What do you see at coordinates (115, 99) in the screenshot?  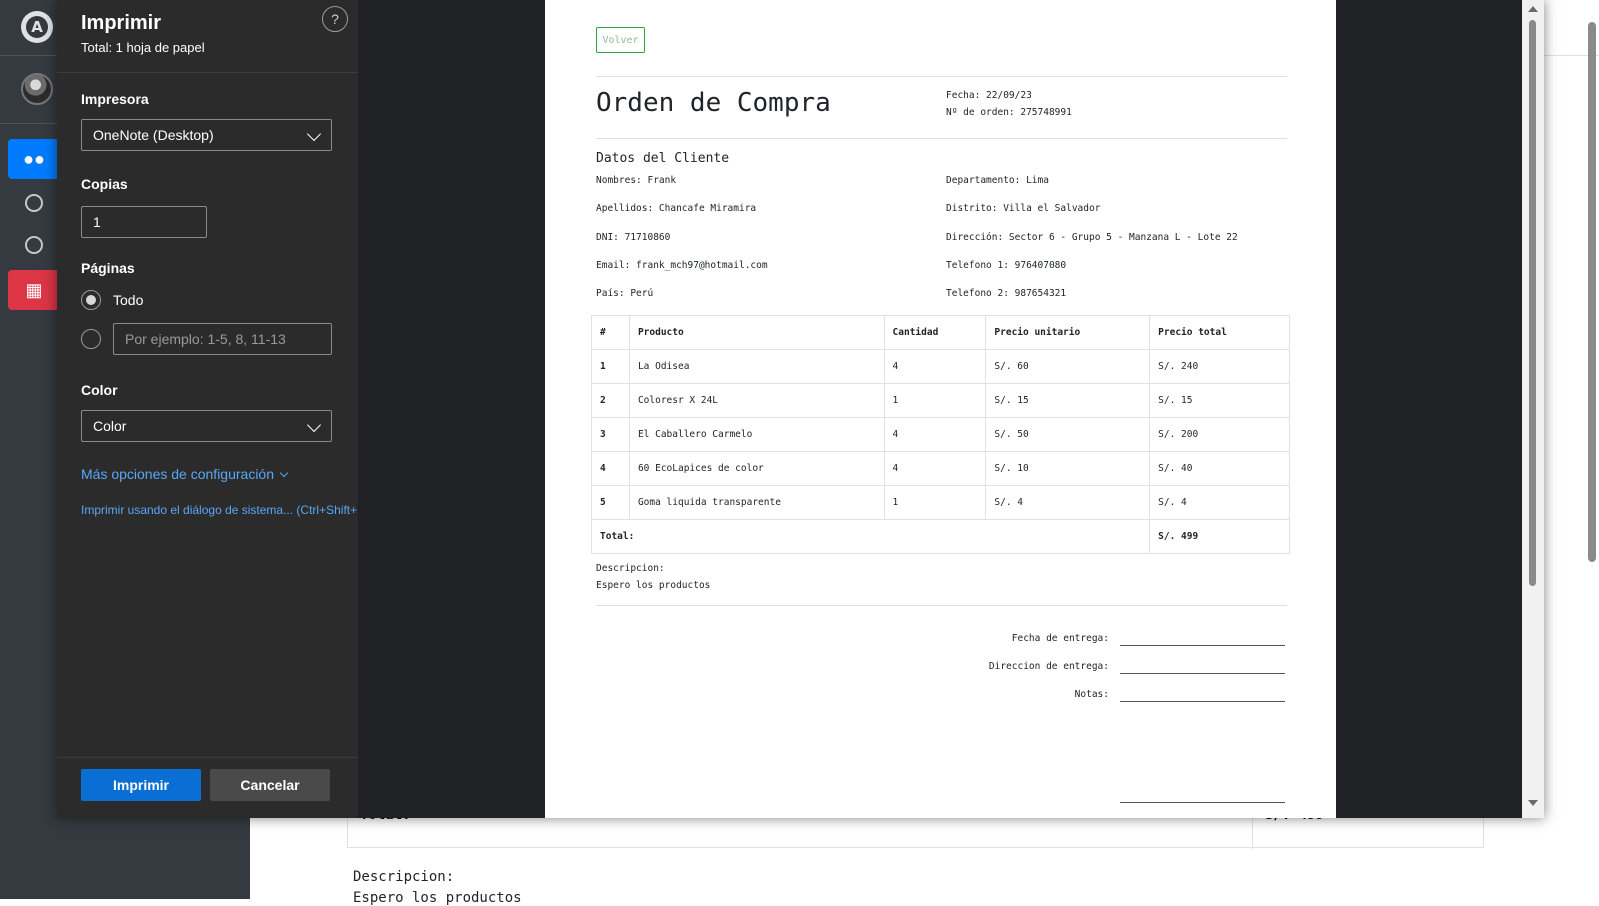 I see `printer-label: Impresora` at bounding box center [115, 99].